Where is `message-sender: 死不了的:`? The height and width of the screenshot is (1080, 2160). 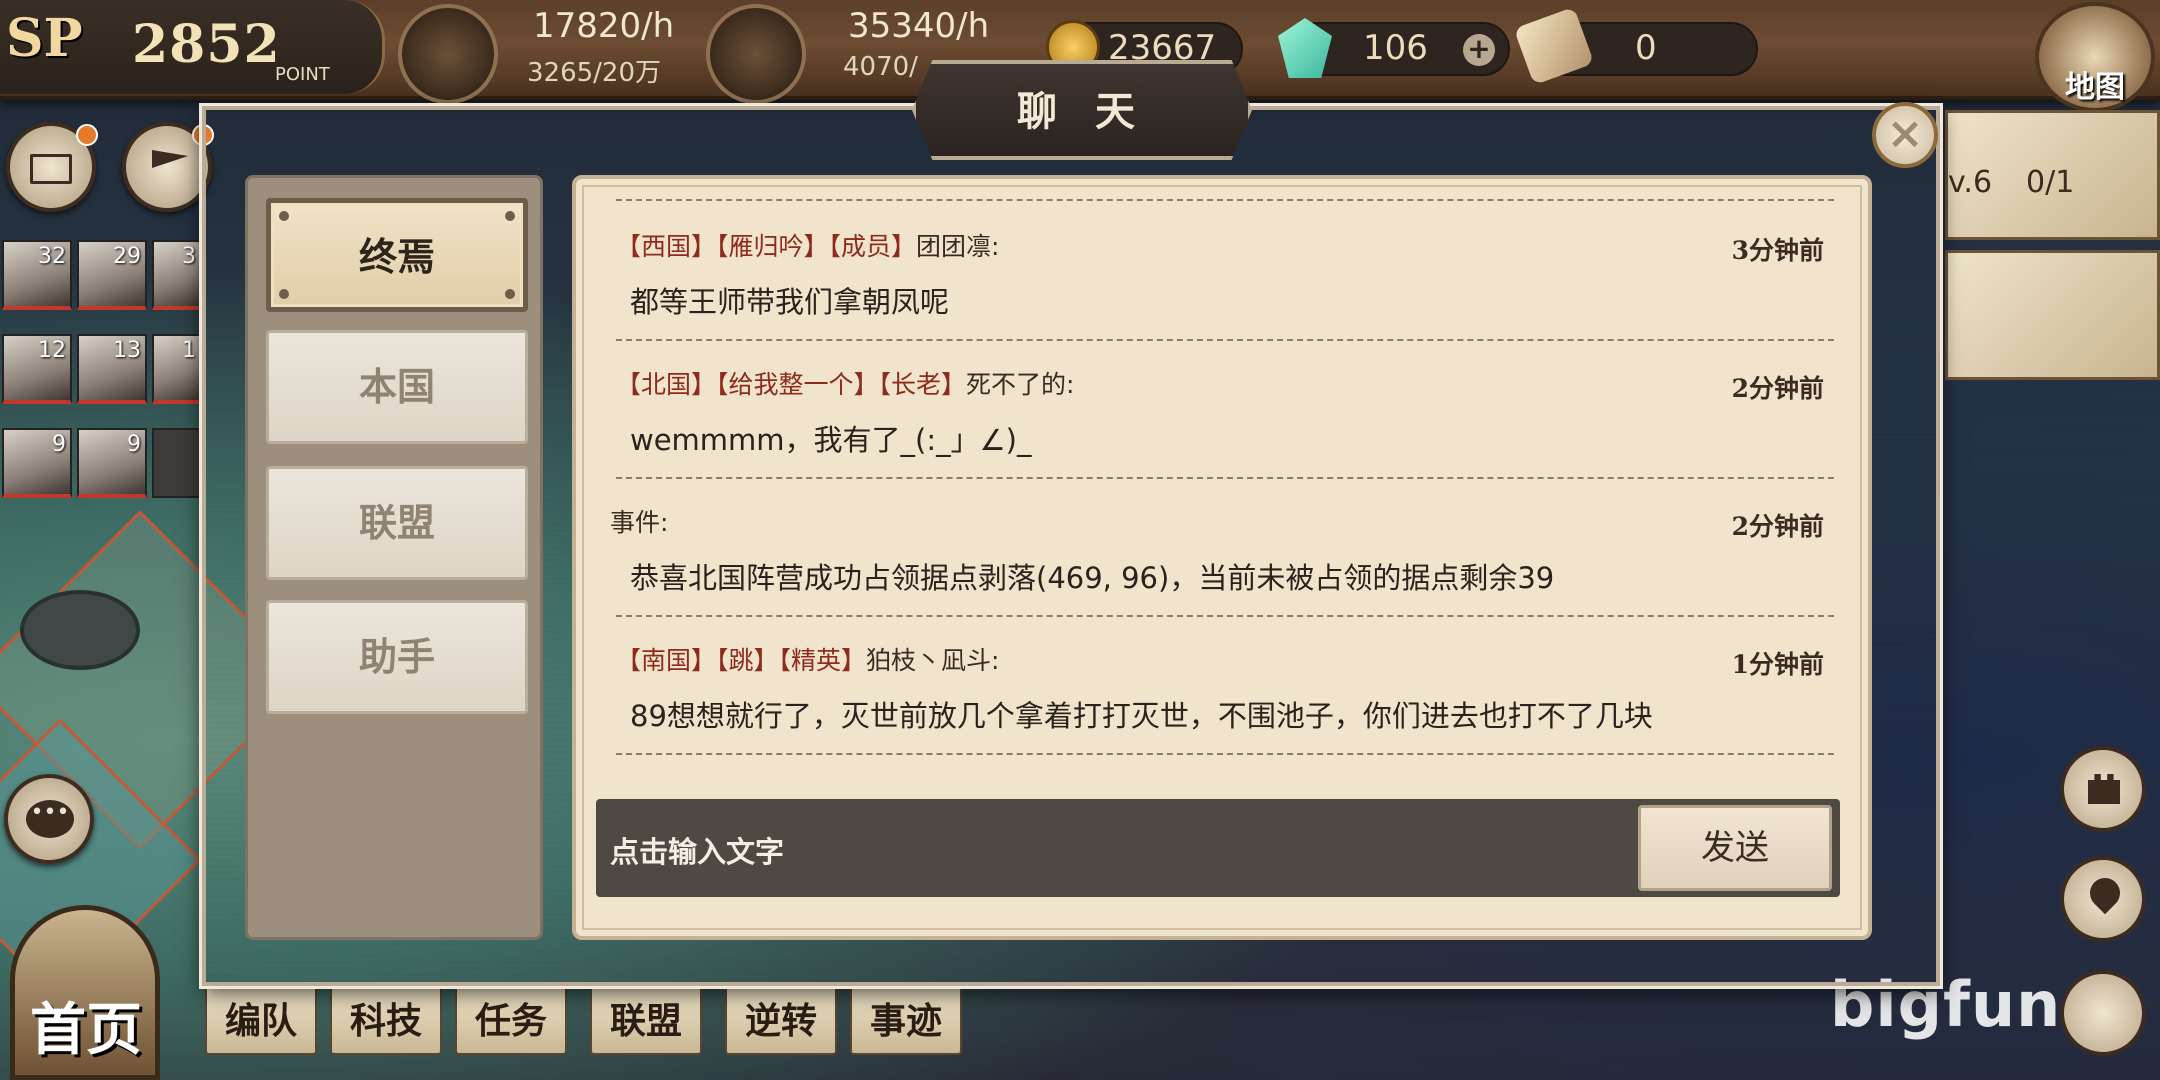 message-sender: 死不了的: is located at coordinates (1020, 384).